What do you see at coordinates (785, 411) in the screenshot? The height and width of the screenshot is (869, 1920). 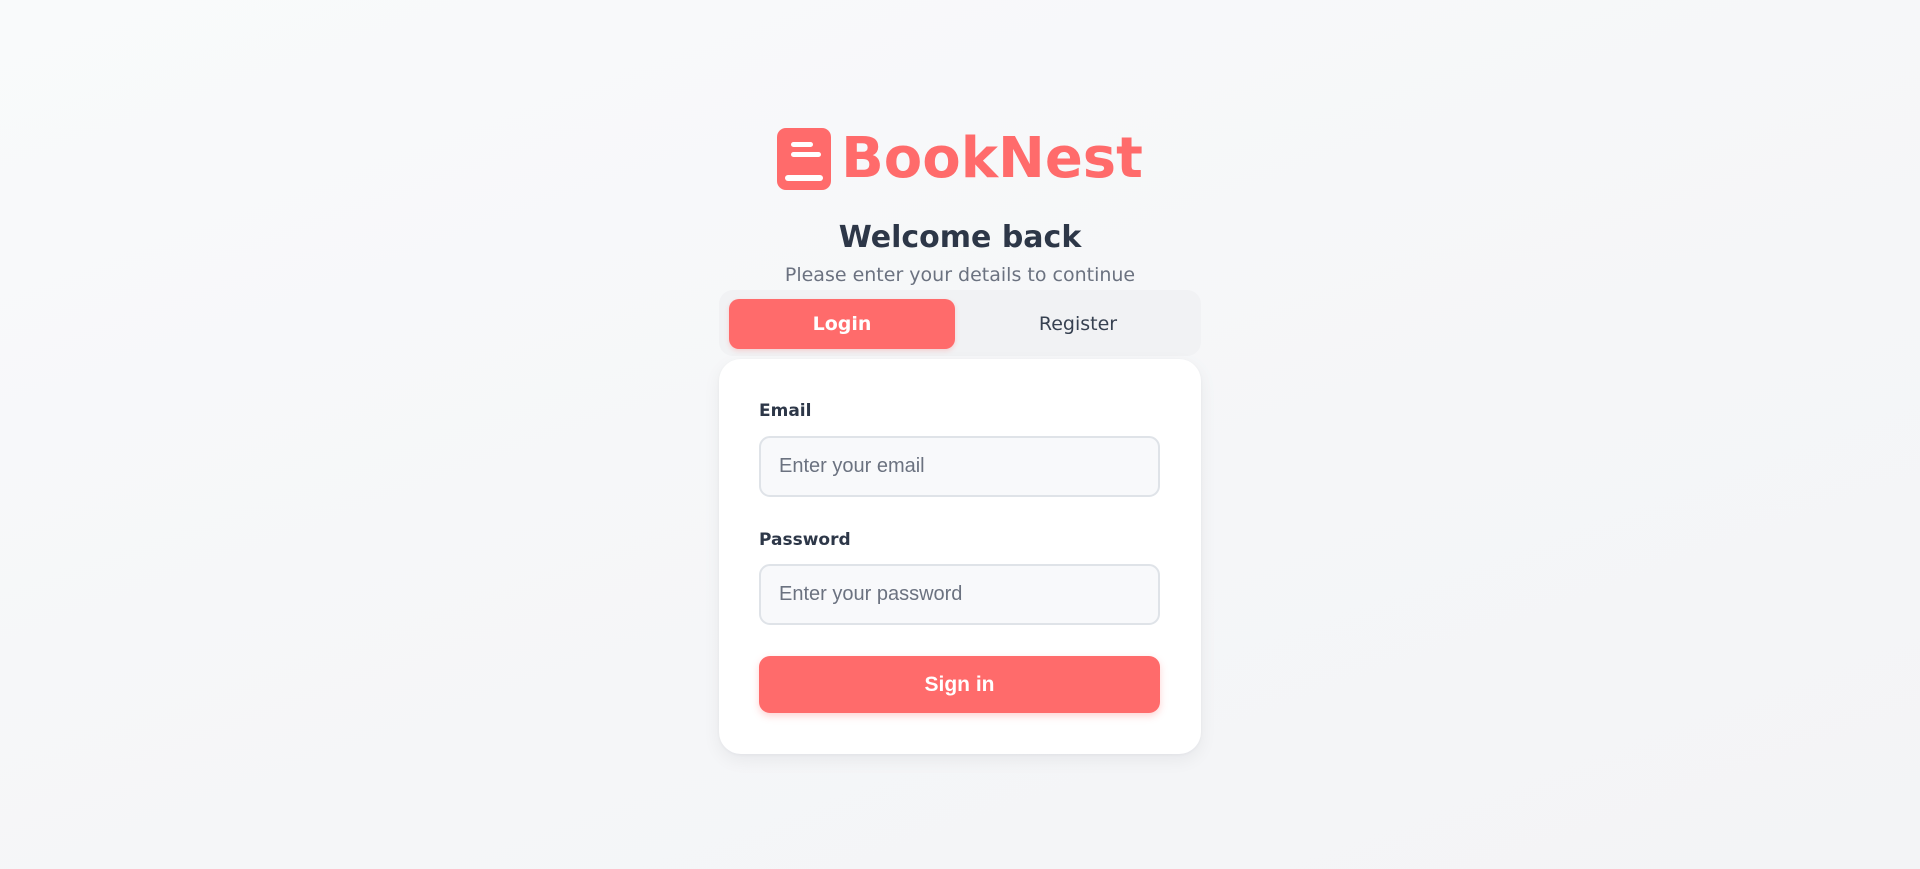 I see `email-label: Email` at bounding box center [785, 411].